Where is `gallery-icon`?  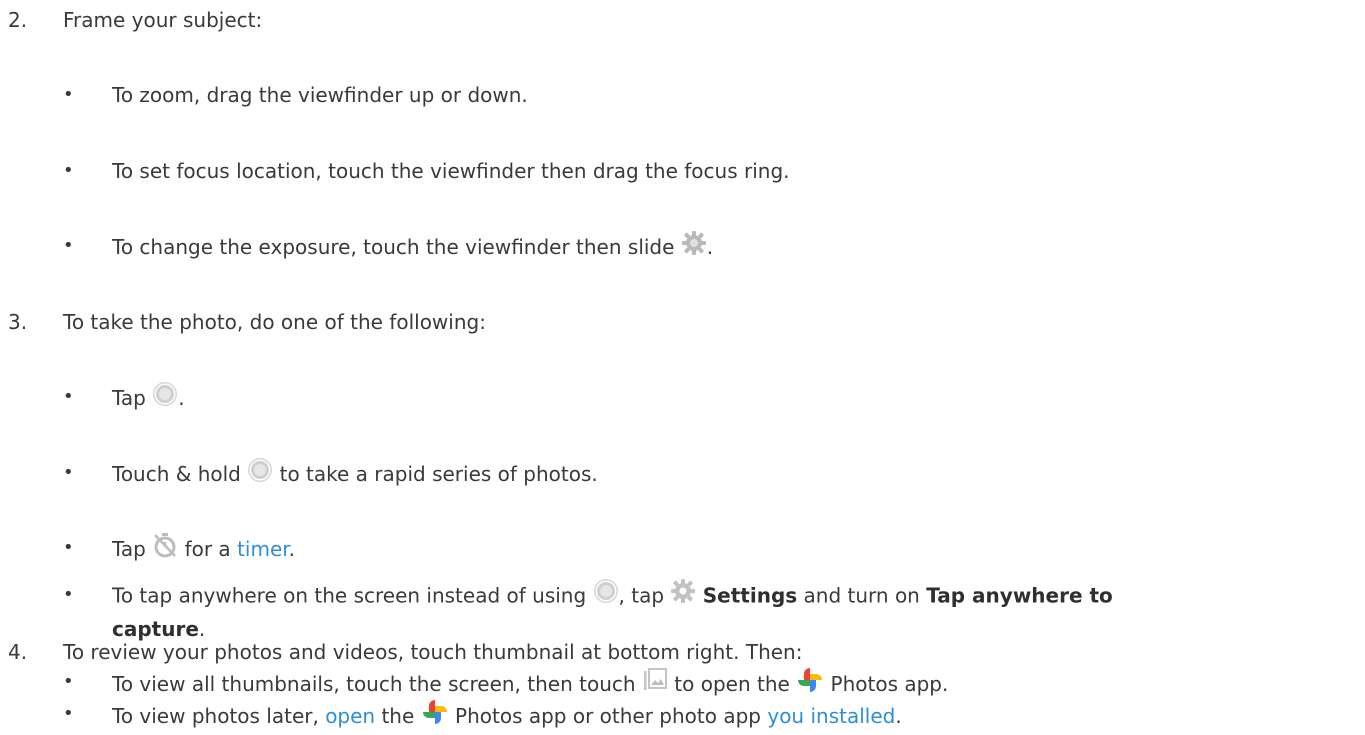 gallery-icon is located at coordinates (655, 683).